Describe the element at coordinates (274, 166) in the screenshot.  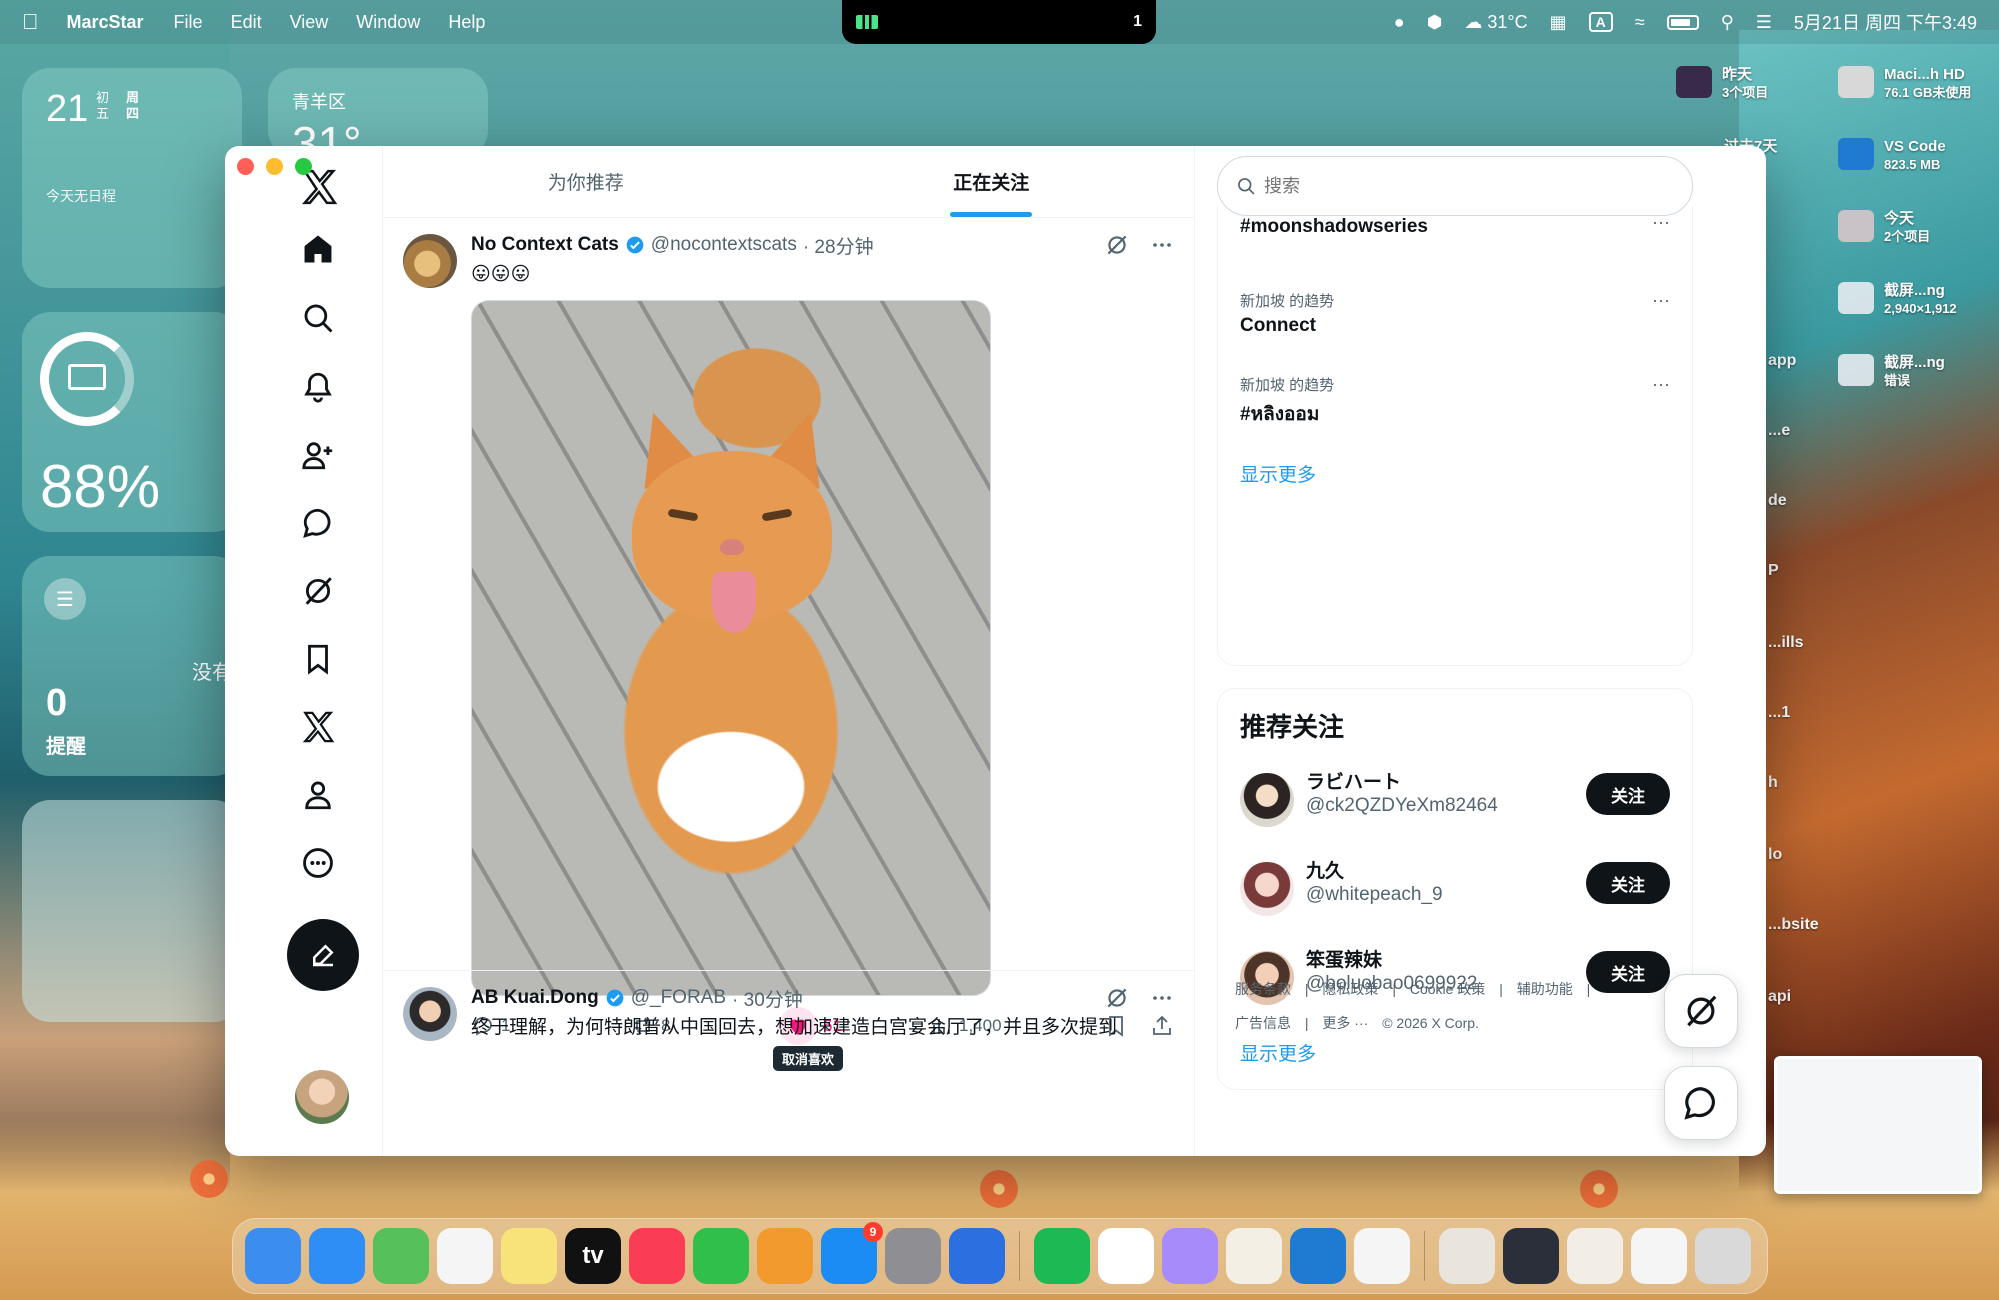
I see `minimize-window-button` at that location.